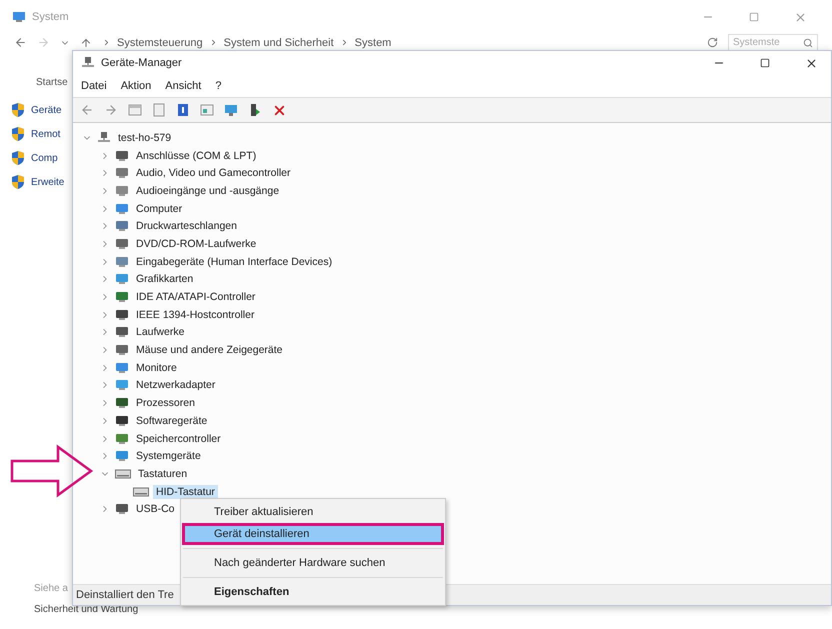  Describe the element at coordinates (279, 42) in the screenshot. I see `breadcrumb-item: System und Sicherheit` at that location.